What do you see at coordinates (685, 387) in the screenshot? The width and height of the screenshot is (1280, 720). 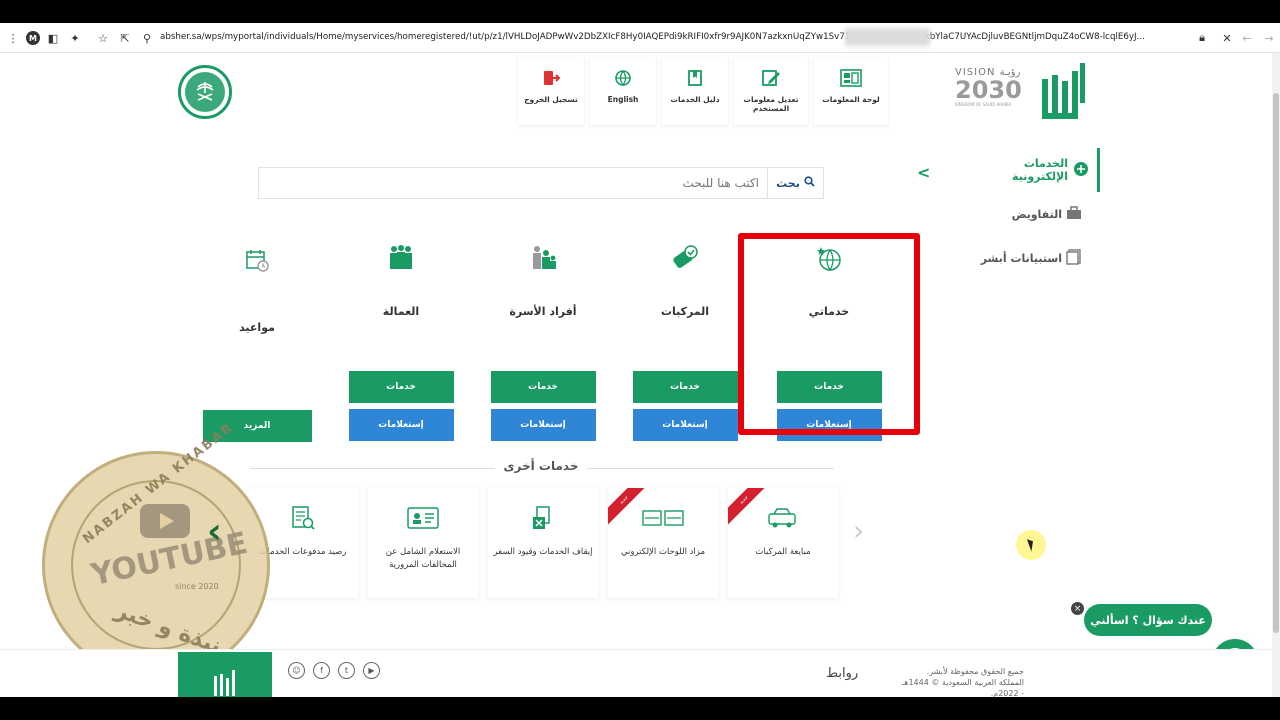 I see `vehicles-services-button: خدمات` at bounding box center [685, 387].